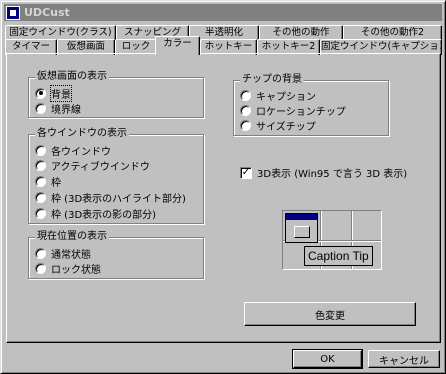 This screenshot has height=374, width=446. I want to click on current-position-group-title: 現在位置の表示, so click(72, 237).